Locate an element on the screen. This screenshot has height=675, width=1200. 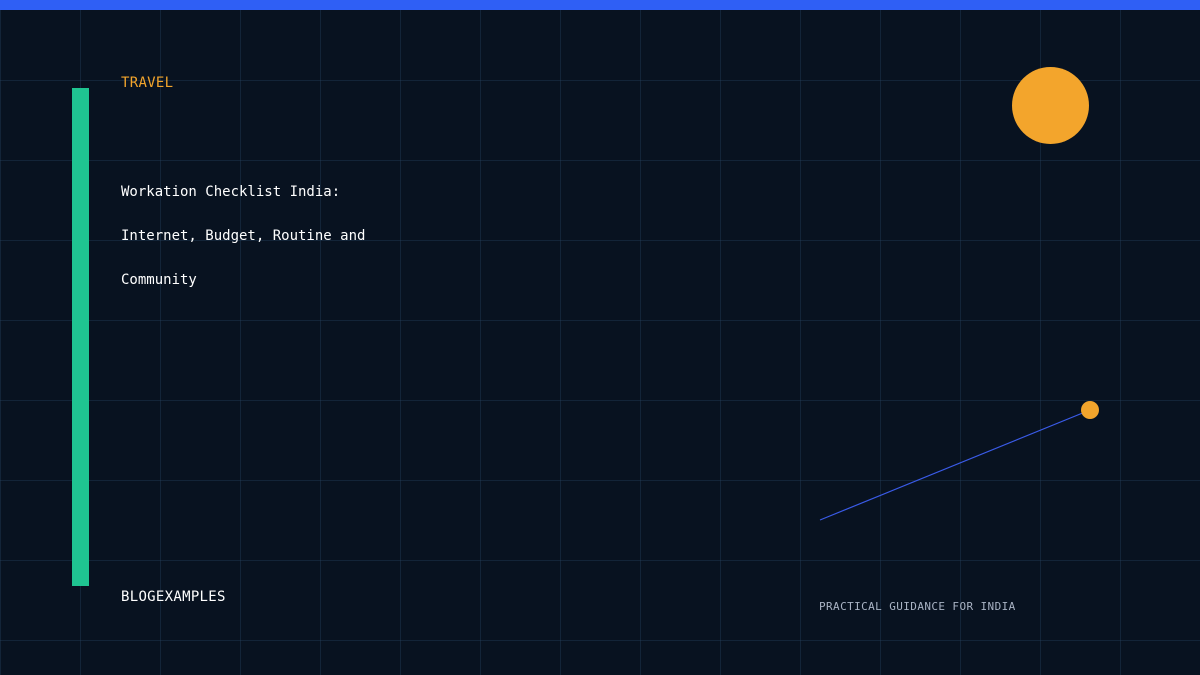
diagonal-line is located at coordinates (955, 465).